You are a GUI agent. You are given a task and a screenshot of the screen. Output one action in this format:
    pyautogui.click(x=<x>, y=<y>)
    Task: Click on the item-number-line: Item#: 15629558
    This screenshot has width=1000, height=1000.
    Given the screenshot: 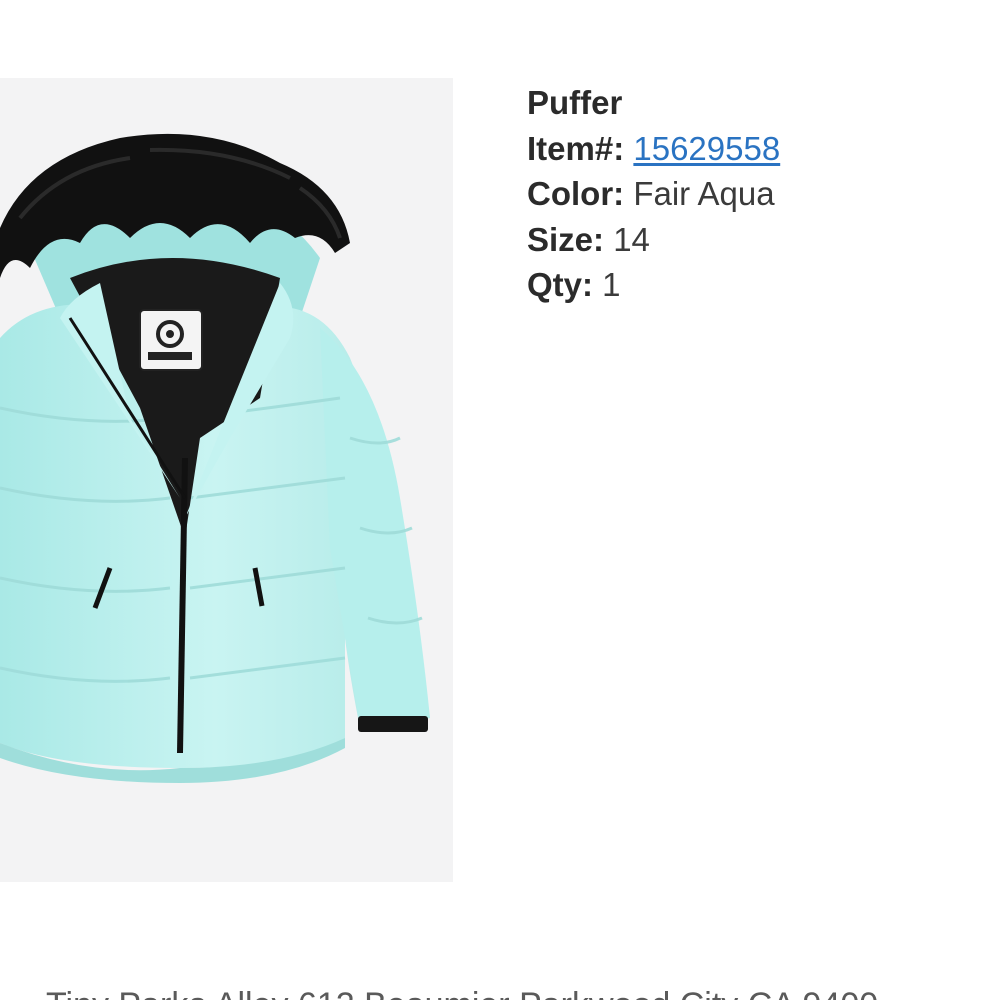 What is the action you would take?
    pyautogui.click(x=757, y=149)
    